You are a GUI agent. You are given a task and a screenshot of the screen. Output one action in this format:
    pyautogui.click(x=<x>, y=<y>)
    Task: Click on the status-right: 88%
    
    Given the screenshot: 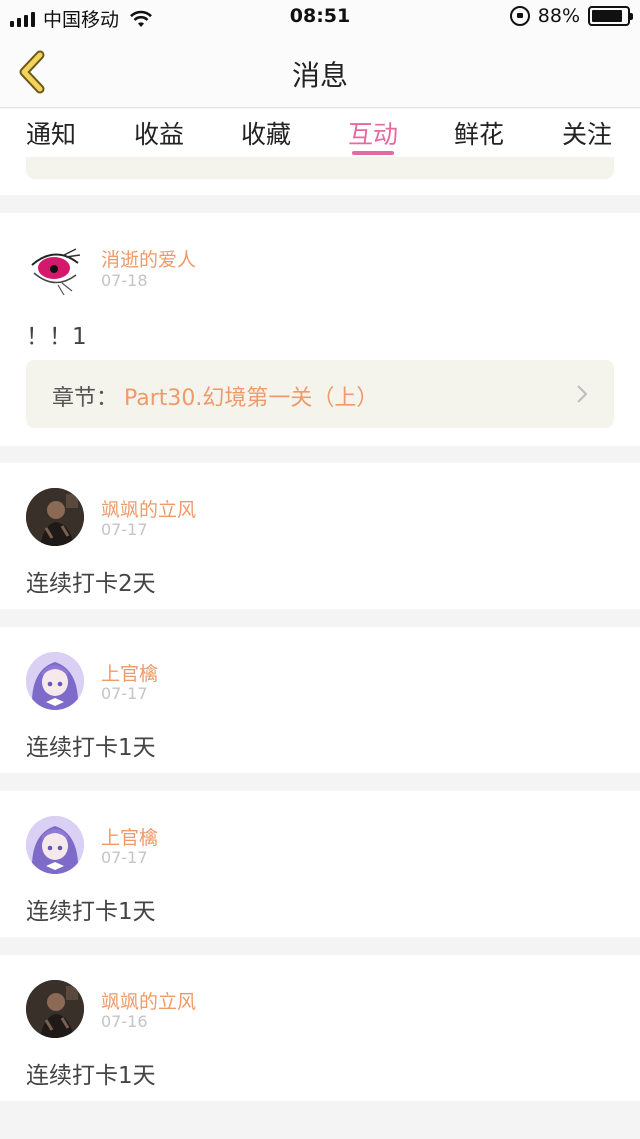 What is the action you would take?
    pyautogui.click(x=571, y=16)
    